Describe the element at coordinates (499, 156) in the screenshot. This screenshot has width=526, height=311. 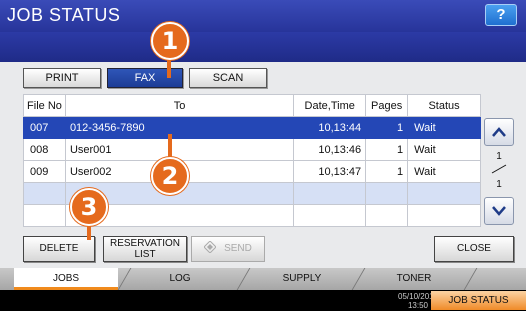
I see `current-page: 1` at that location.